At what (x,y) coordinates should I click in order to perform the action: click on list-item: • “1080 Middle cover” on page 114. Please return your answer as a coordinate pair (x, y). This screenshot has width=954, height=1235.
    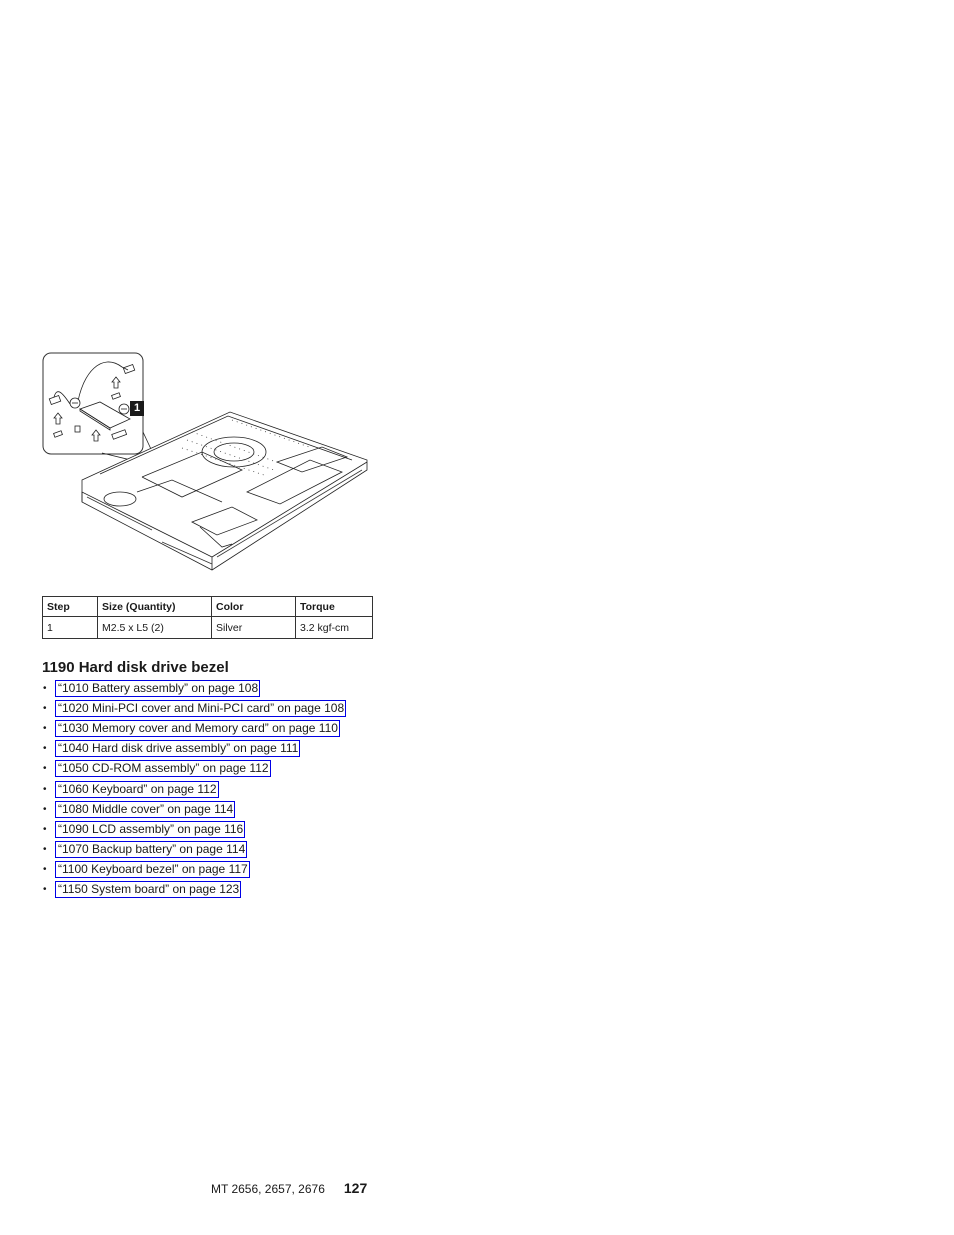
    Looking at the image, I should click on (194, 809).